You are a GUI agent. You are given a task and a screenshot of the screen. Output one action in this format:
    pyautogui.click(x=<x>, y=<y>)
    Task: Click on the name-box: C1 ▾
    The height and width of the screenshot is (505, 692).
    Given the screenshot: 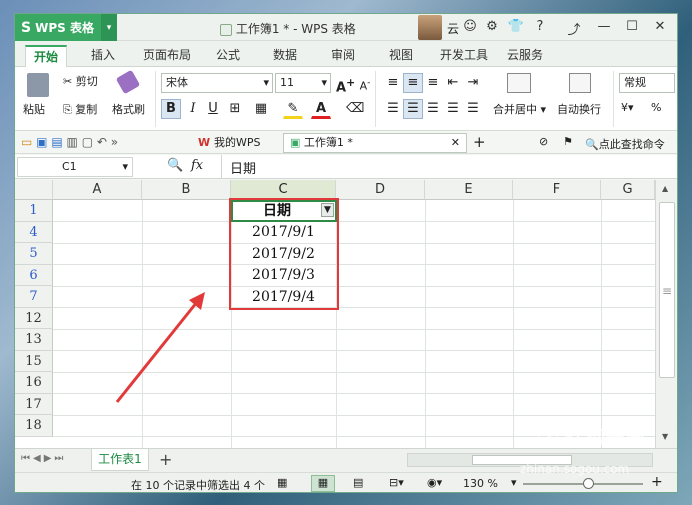 What is the action you would take?
    pyautogui.click(x=75, y=167)
    